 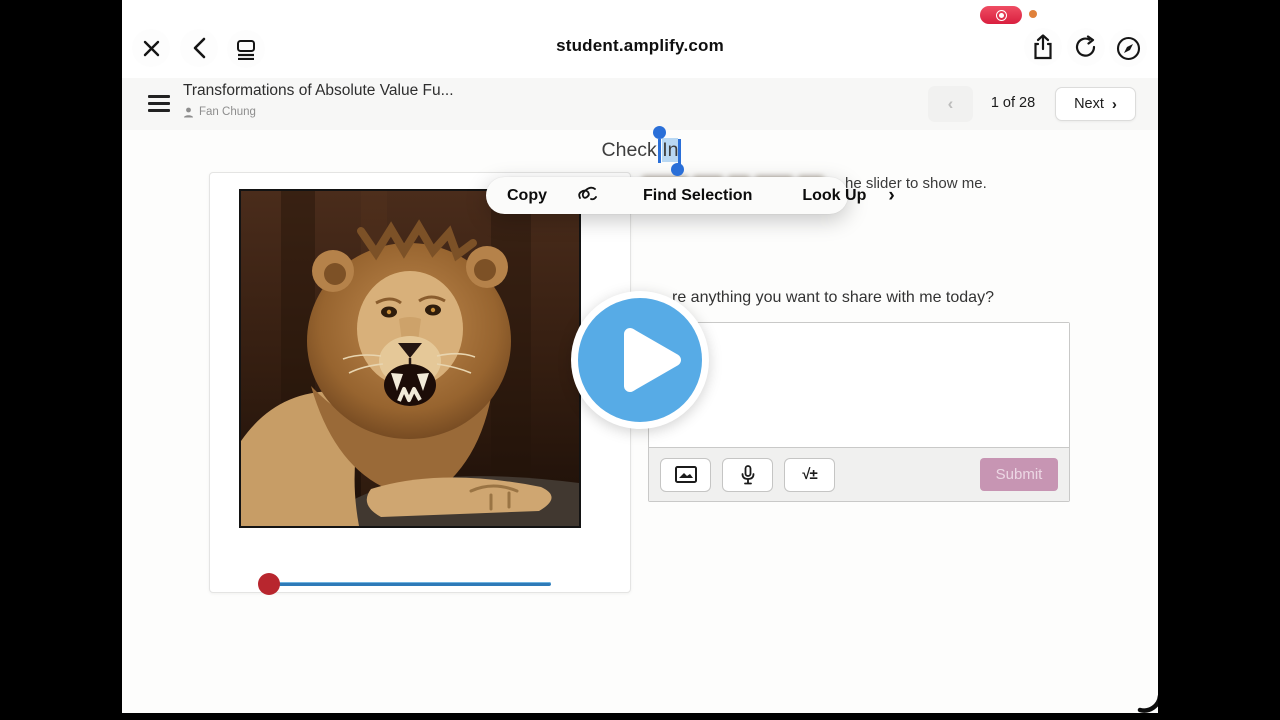 I want to click on reload-button, so click(x=1086, y=47).